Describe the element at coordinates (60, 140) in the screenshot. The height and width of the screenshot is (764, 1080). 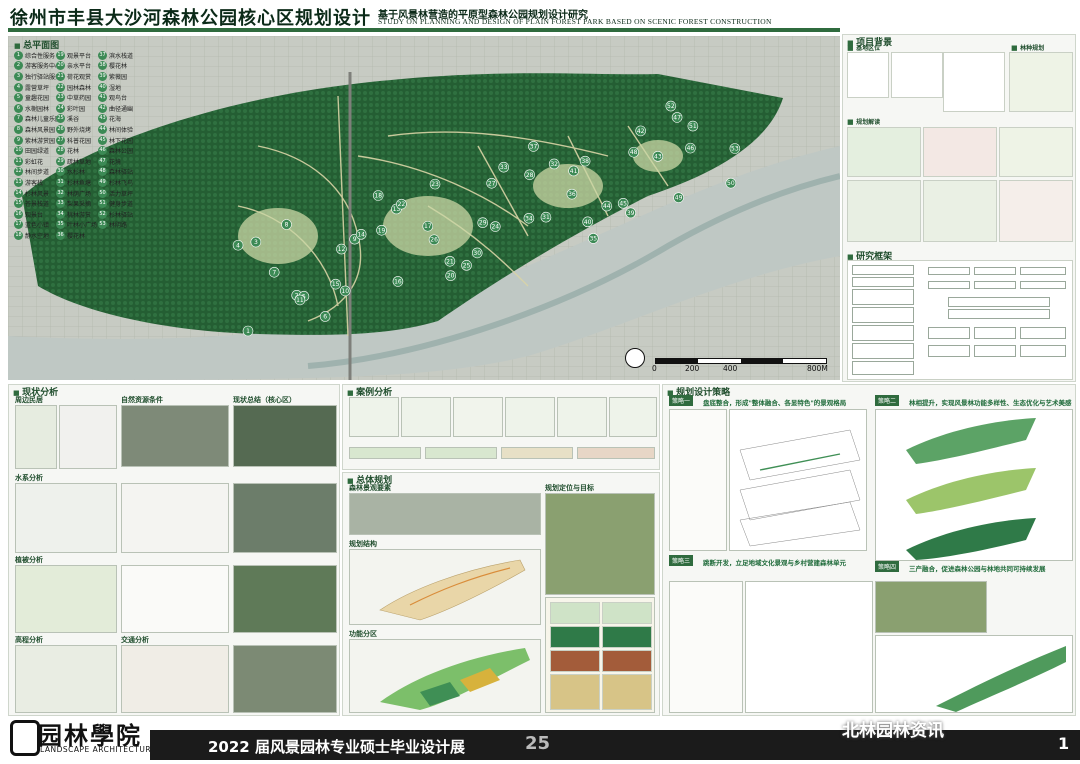
I see `legend-number-marker: 27` at that location.